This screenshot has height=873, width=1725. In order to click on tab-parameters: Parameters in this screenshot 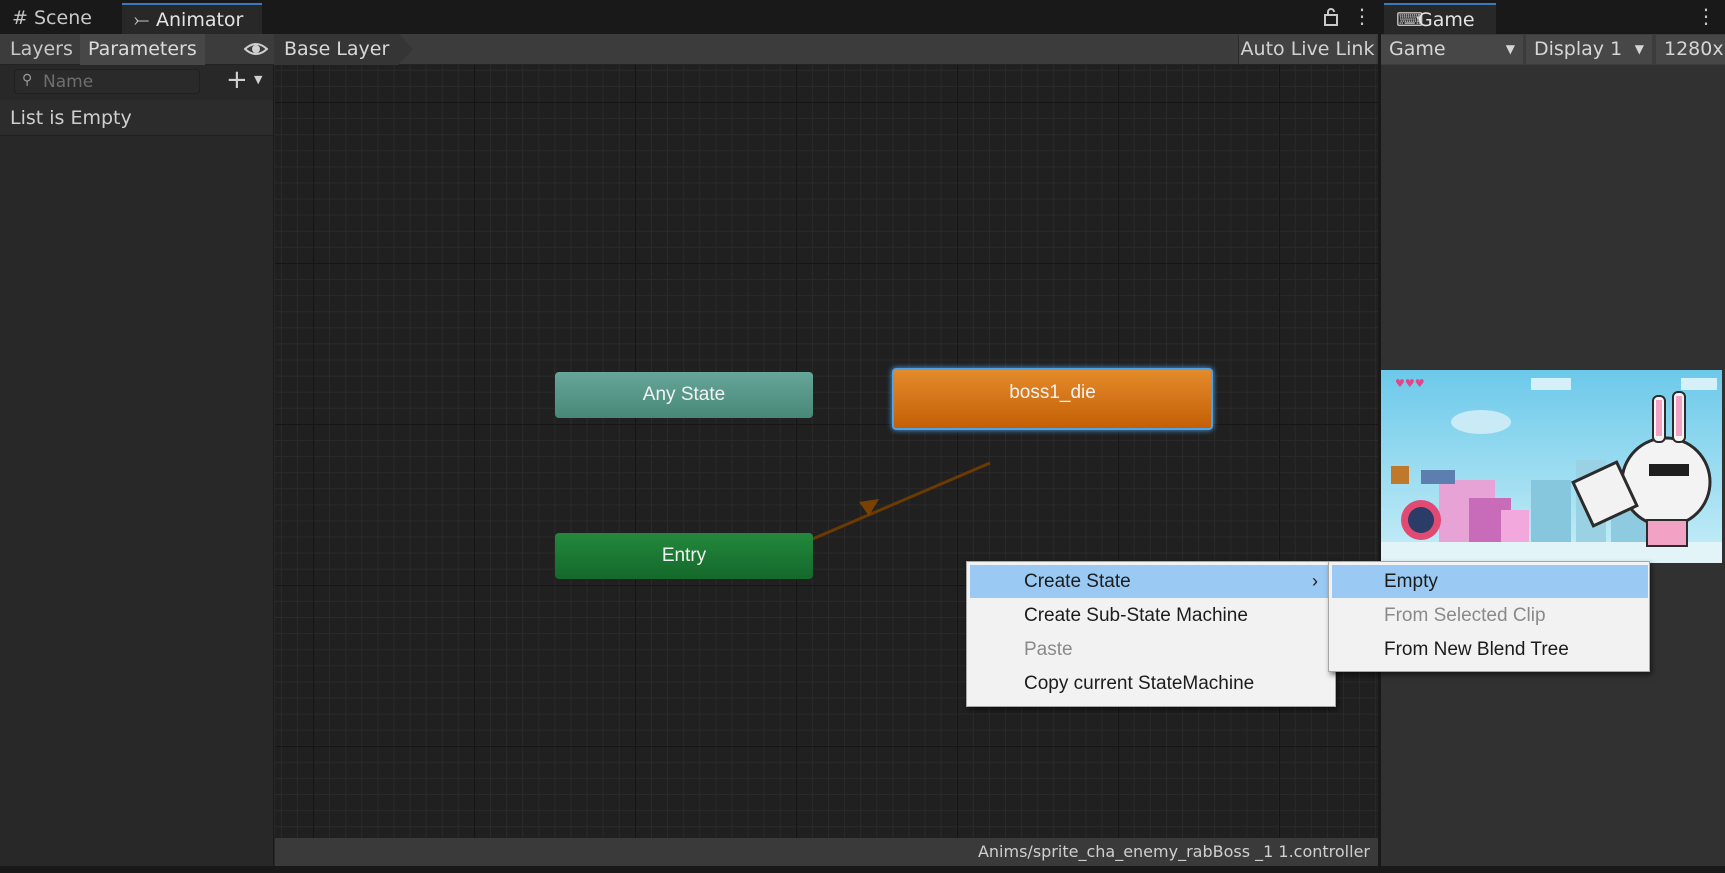, I will do `click(142, 49)`.